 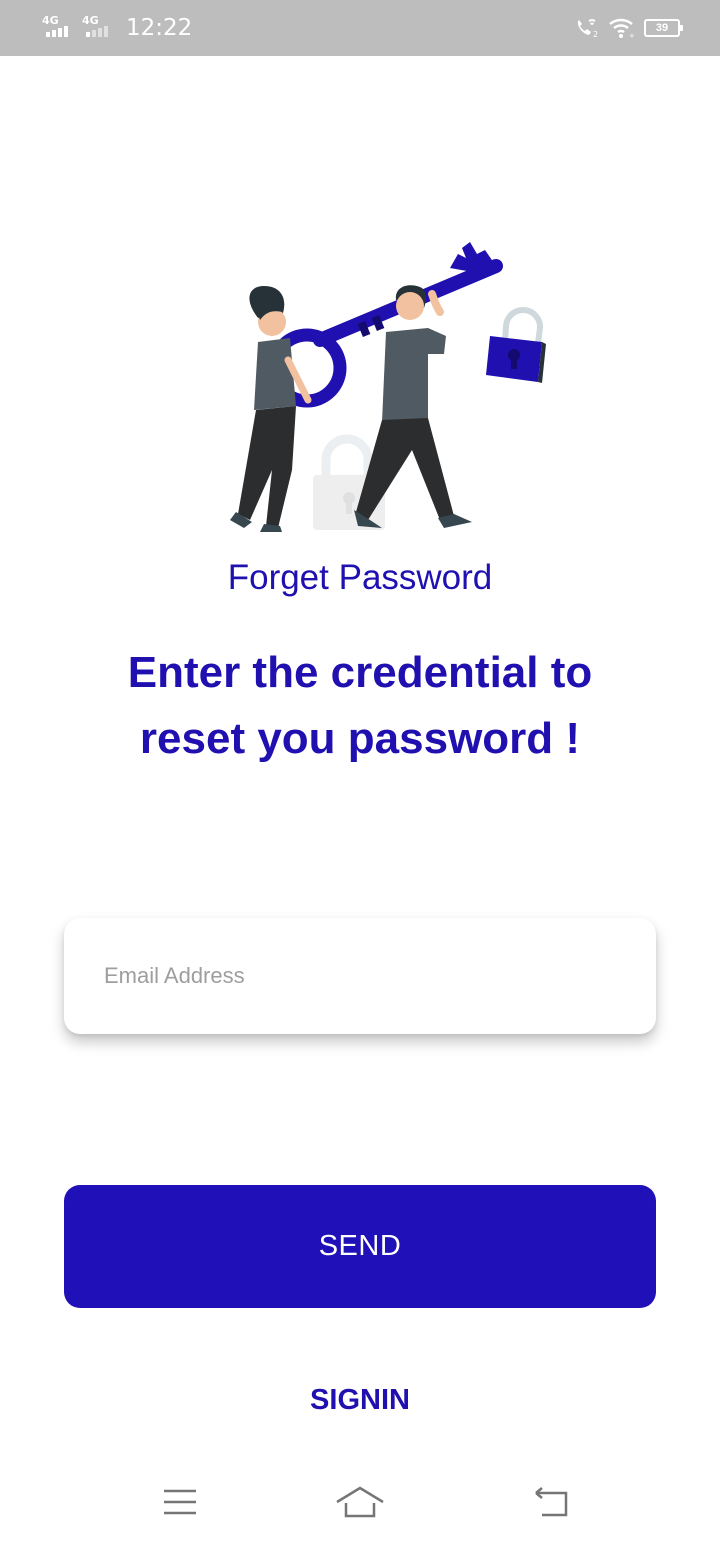 I want to click on navigation-bar, so click(x=360, y=1502).